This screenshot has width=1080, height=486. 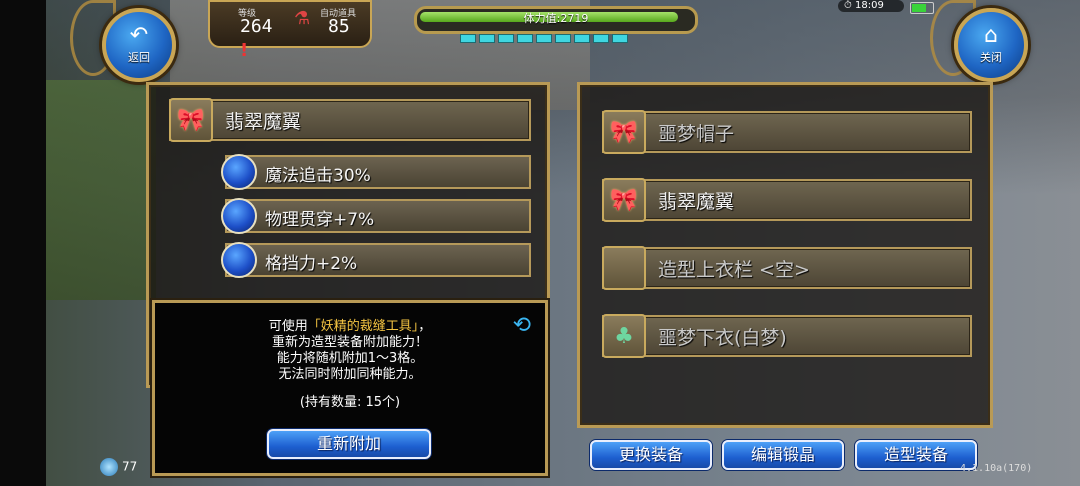 What do you see at coordinates (320, 220) in the screenshot?
I see `attribute-text: 物理贯穿+7%` at bounding box center [320, 220].